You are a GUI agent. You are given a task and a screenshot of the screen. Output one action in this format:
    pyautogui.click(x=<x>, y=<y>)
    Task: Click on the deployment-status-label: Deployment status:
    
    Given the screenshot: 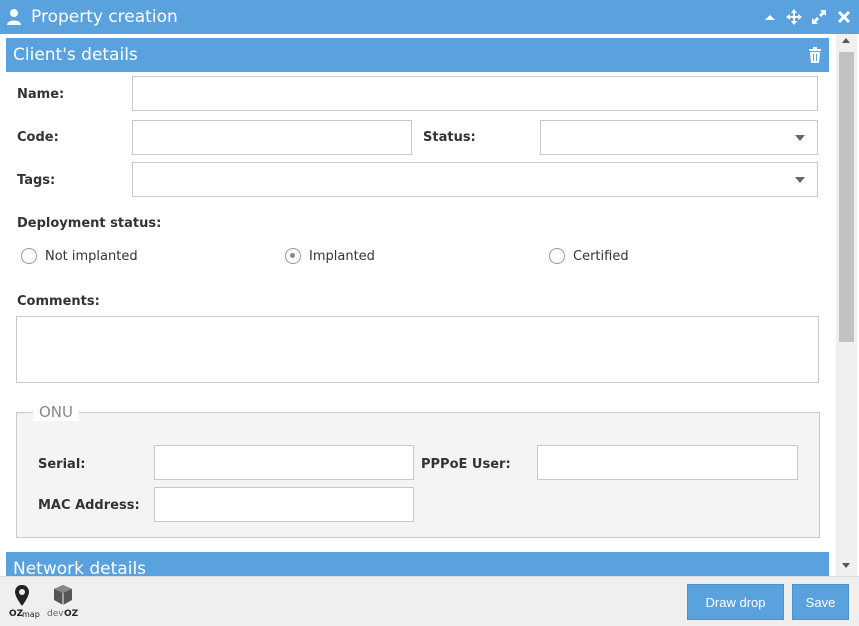 What is the action you would take?
    pyautogui.click(x=89, y=223)
    